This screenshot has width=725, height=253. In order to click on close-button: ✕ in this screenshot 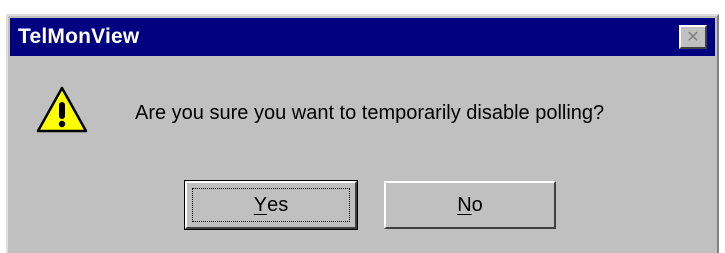, I will do `click(693, 37)`.